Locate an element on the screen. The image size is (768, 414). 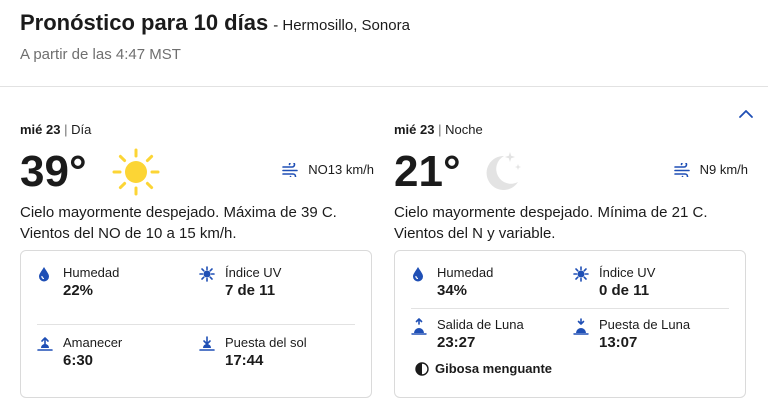
moon-phase: Gibosa menguante is located at coordinates (483, 368).